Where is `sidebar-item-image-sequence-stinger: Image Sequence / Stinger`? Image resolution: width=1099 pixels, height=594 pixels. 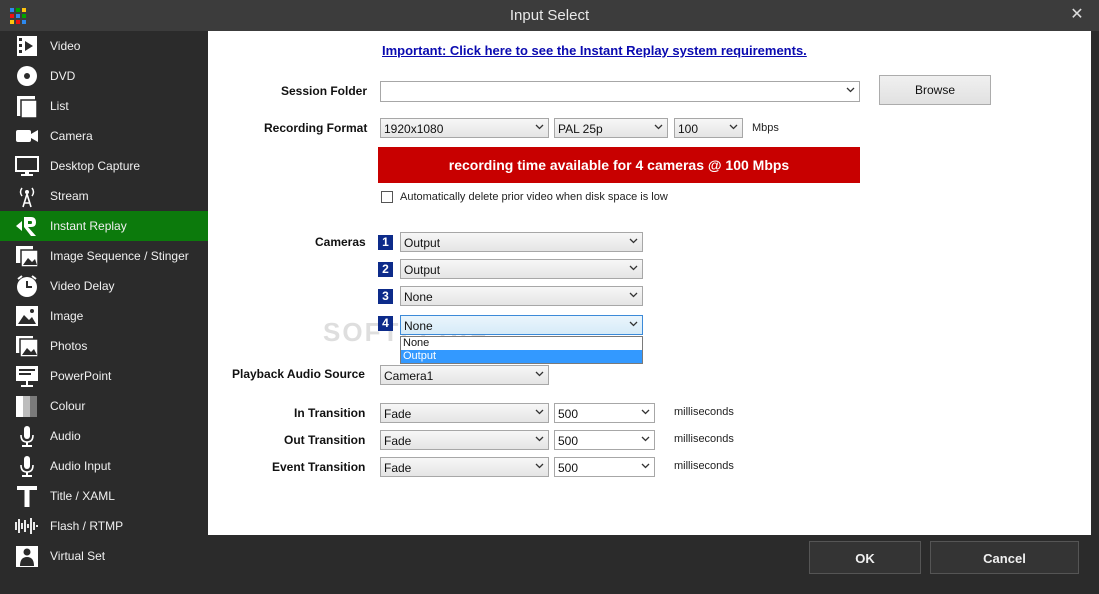 sidebar-item-image-sequence-stinger: Image Sequence / Stinger is located at coordinates (104, 256).